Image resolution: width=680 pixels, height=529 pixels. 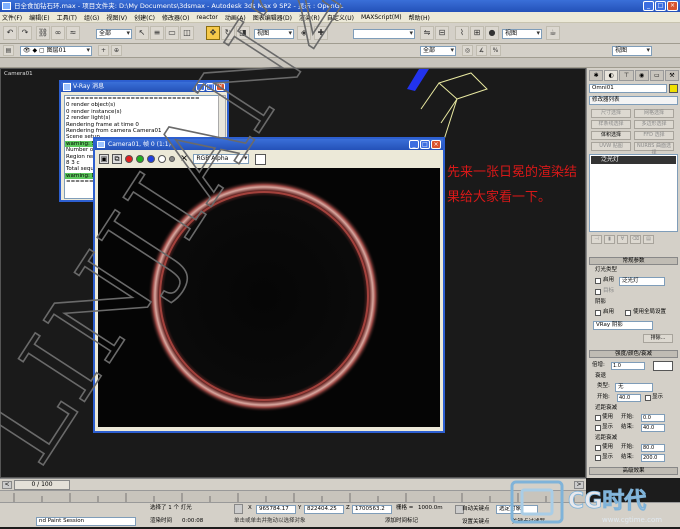 What do you see at coordinates (648, 398) in the screenshot?
I see `decay-show-checkbox` at bounding box center [648, 398].